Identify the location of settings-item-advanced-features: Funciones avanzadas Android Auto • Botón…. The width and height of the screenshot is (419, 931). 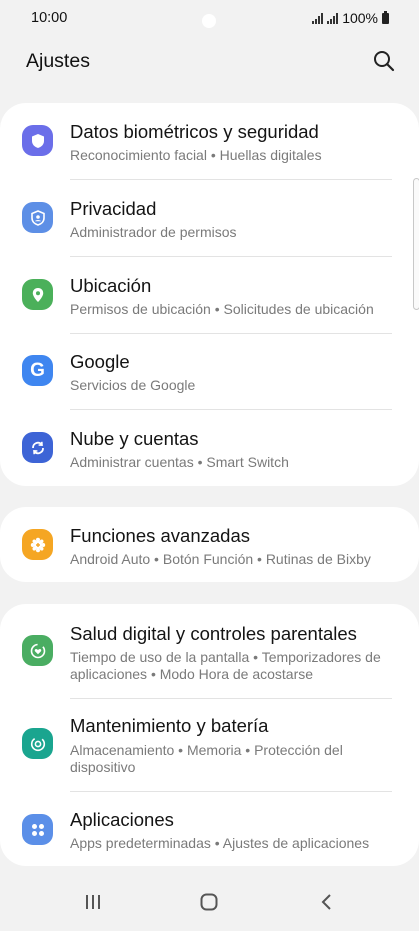
(209, 544).